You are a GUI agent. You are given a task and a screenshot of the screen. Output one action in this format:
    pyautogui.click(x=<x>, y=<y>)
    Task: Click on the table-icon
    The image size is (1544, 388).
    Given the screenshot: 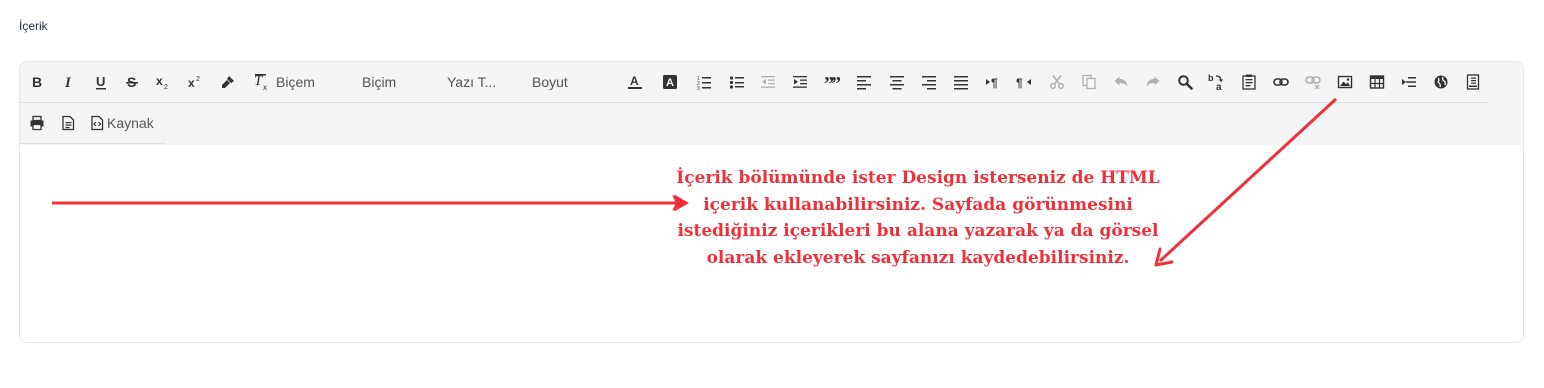 What is the action you would take?
    pyautogui.click(x=1377, y=82)
    